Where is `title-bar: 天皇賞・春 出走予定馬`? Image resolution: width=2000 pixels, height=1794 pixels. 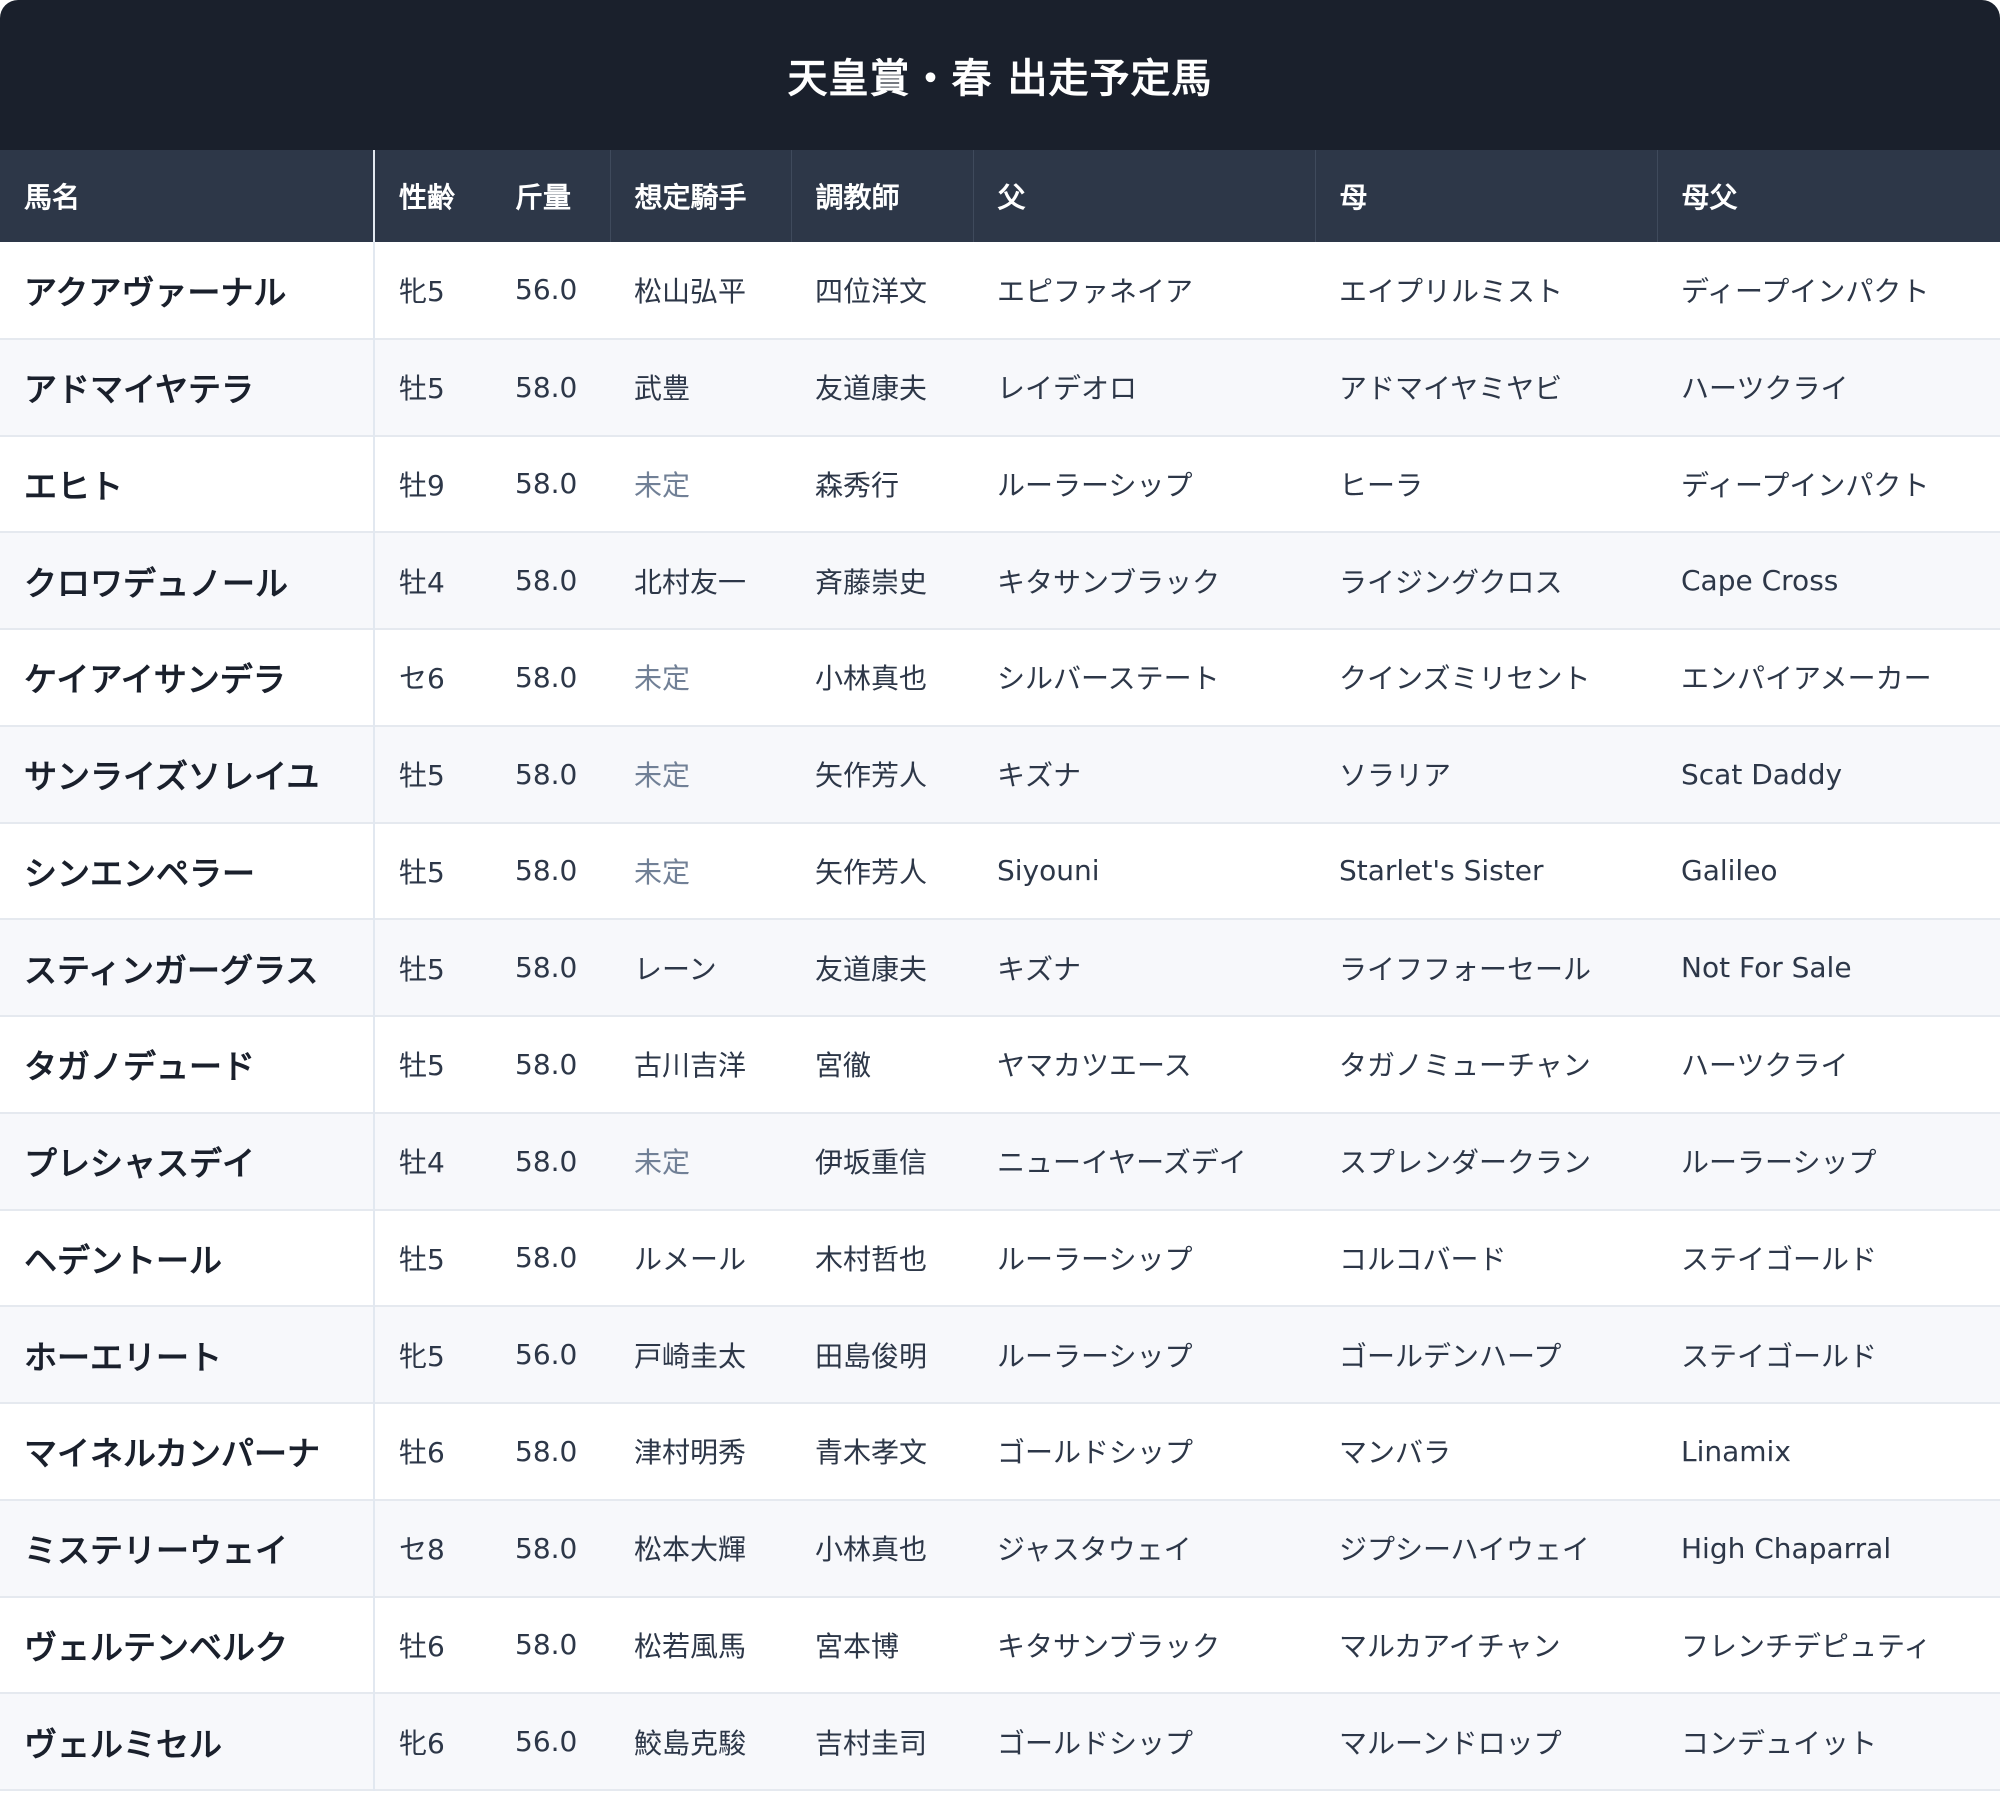
title-bar: 天皇賞・春 出走予定馬 is located at coordinates (1000, 75).